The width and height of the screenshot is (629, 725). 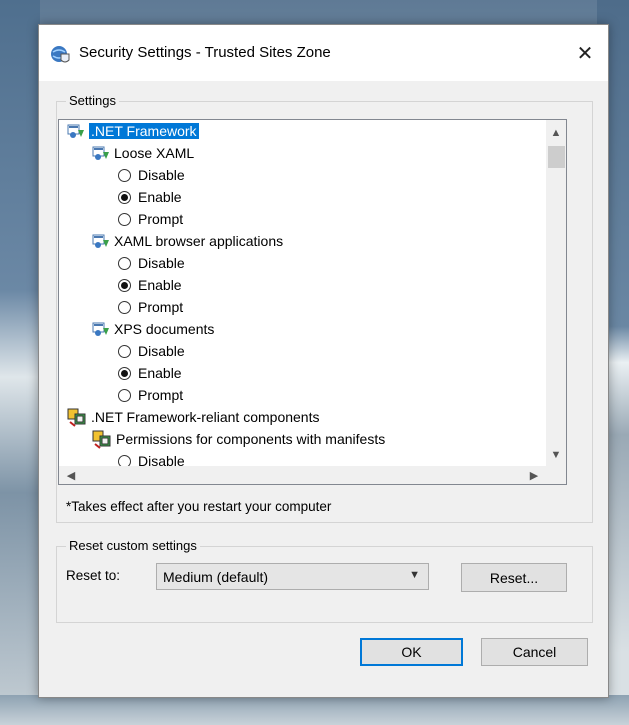 What do you see at coordinates (292, 576) in the screenshot?
I see `reset-level-dropdown: Medium (default) ▼` at bounding box center [292, 576].